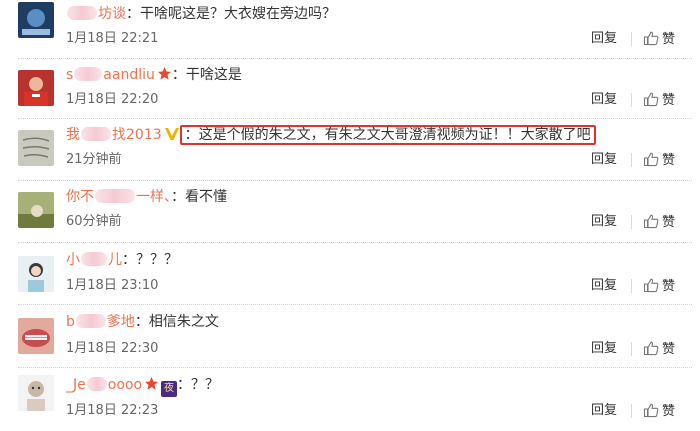  What do you see at coordinates (350, 213) in the screenshot?
I see `comment-item: 你不 一样、：看不懂 60分钟前 回复 赞` at bounding box center [350, 213].